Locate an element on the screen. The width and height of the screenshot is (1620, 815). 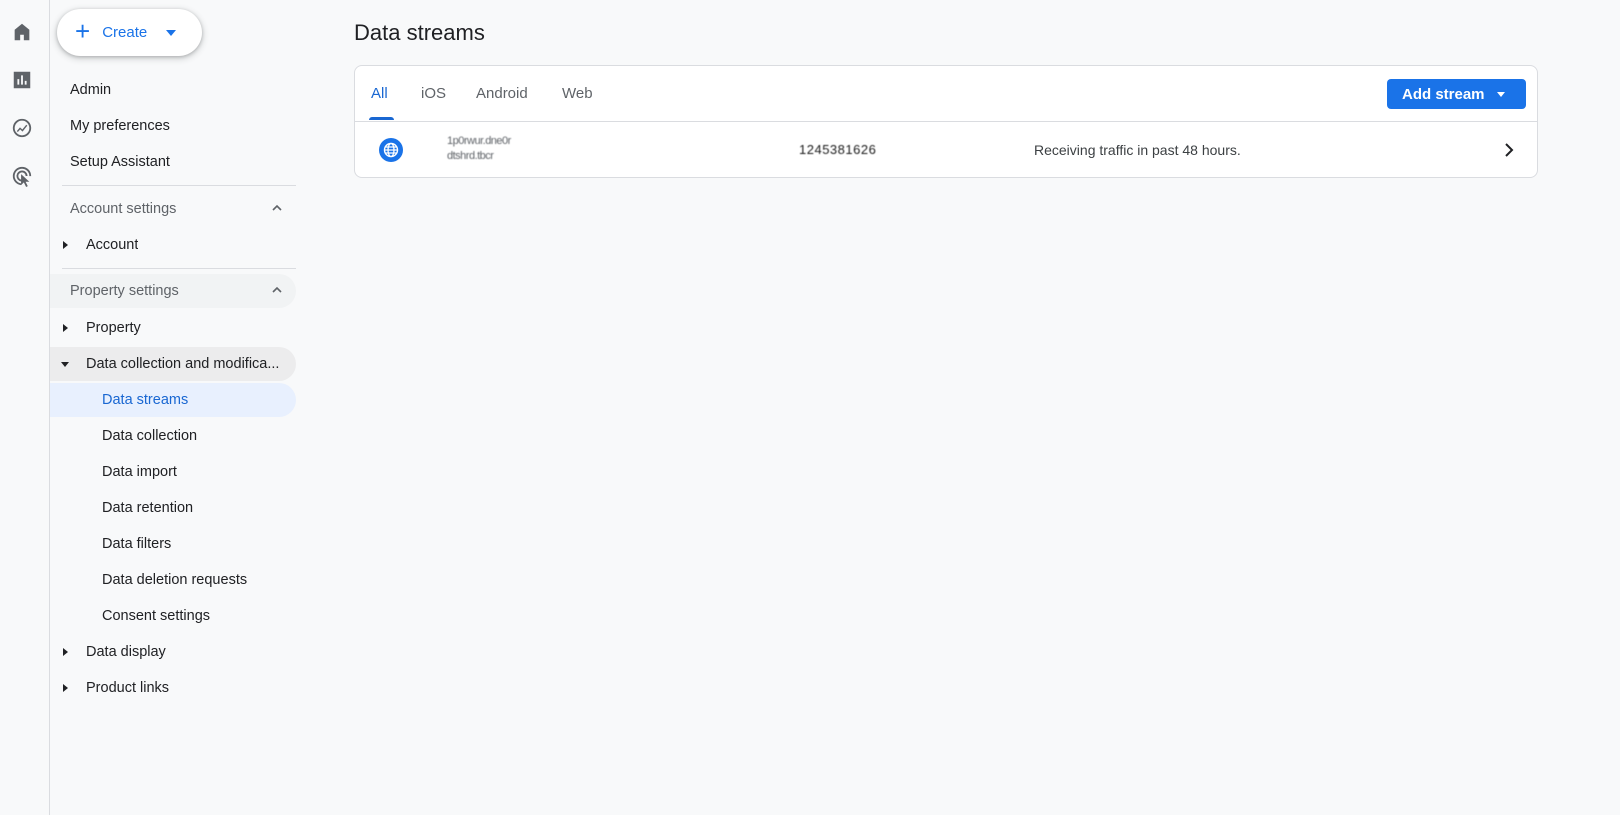
nav-product-links-label: Product links is located at coordinates (128, 688).